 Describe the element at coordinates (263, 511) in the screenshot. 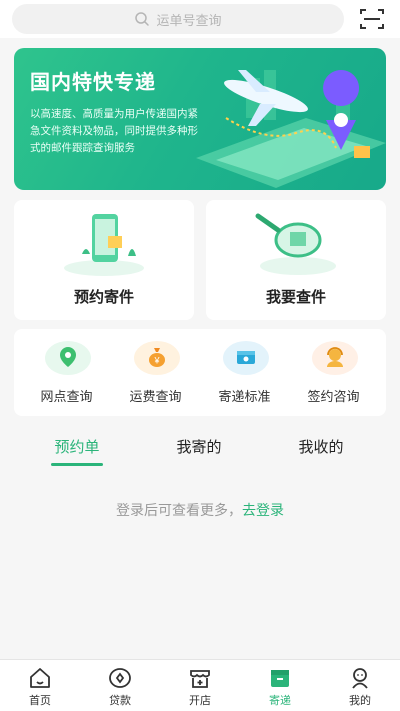

I see `login-link: 去登录` at that location.